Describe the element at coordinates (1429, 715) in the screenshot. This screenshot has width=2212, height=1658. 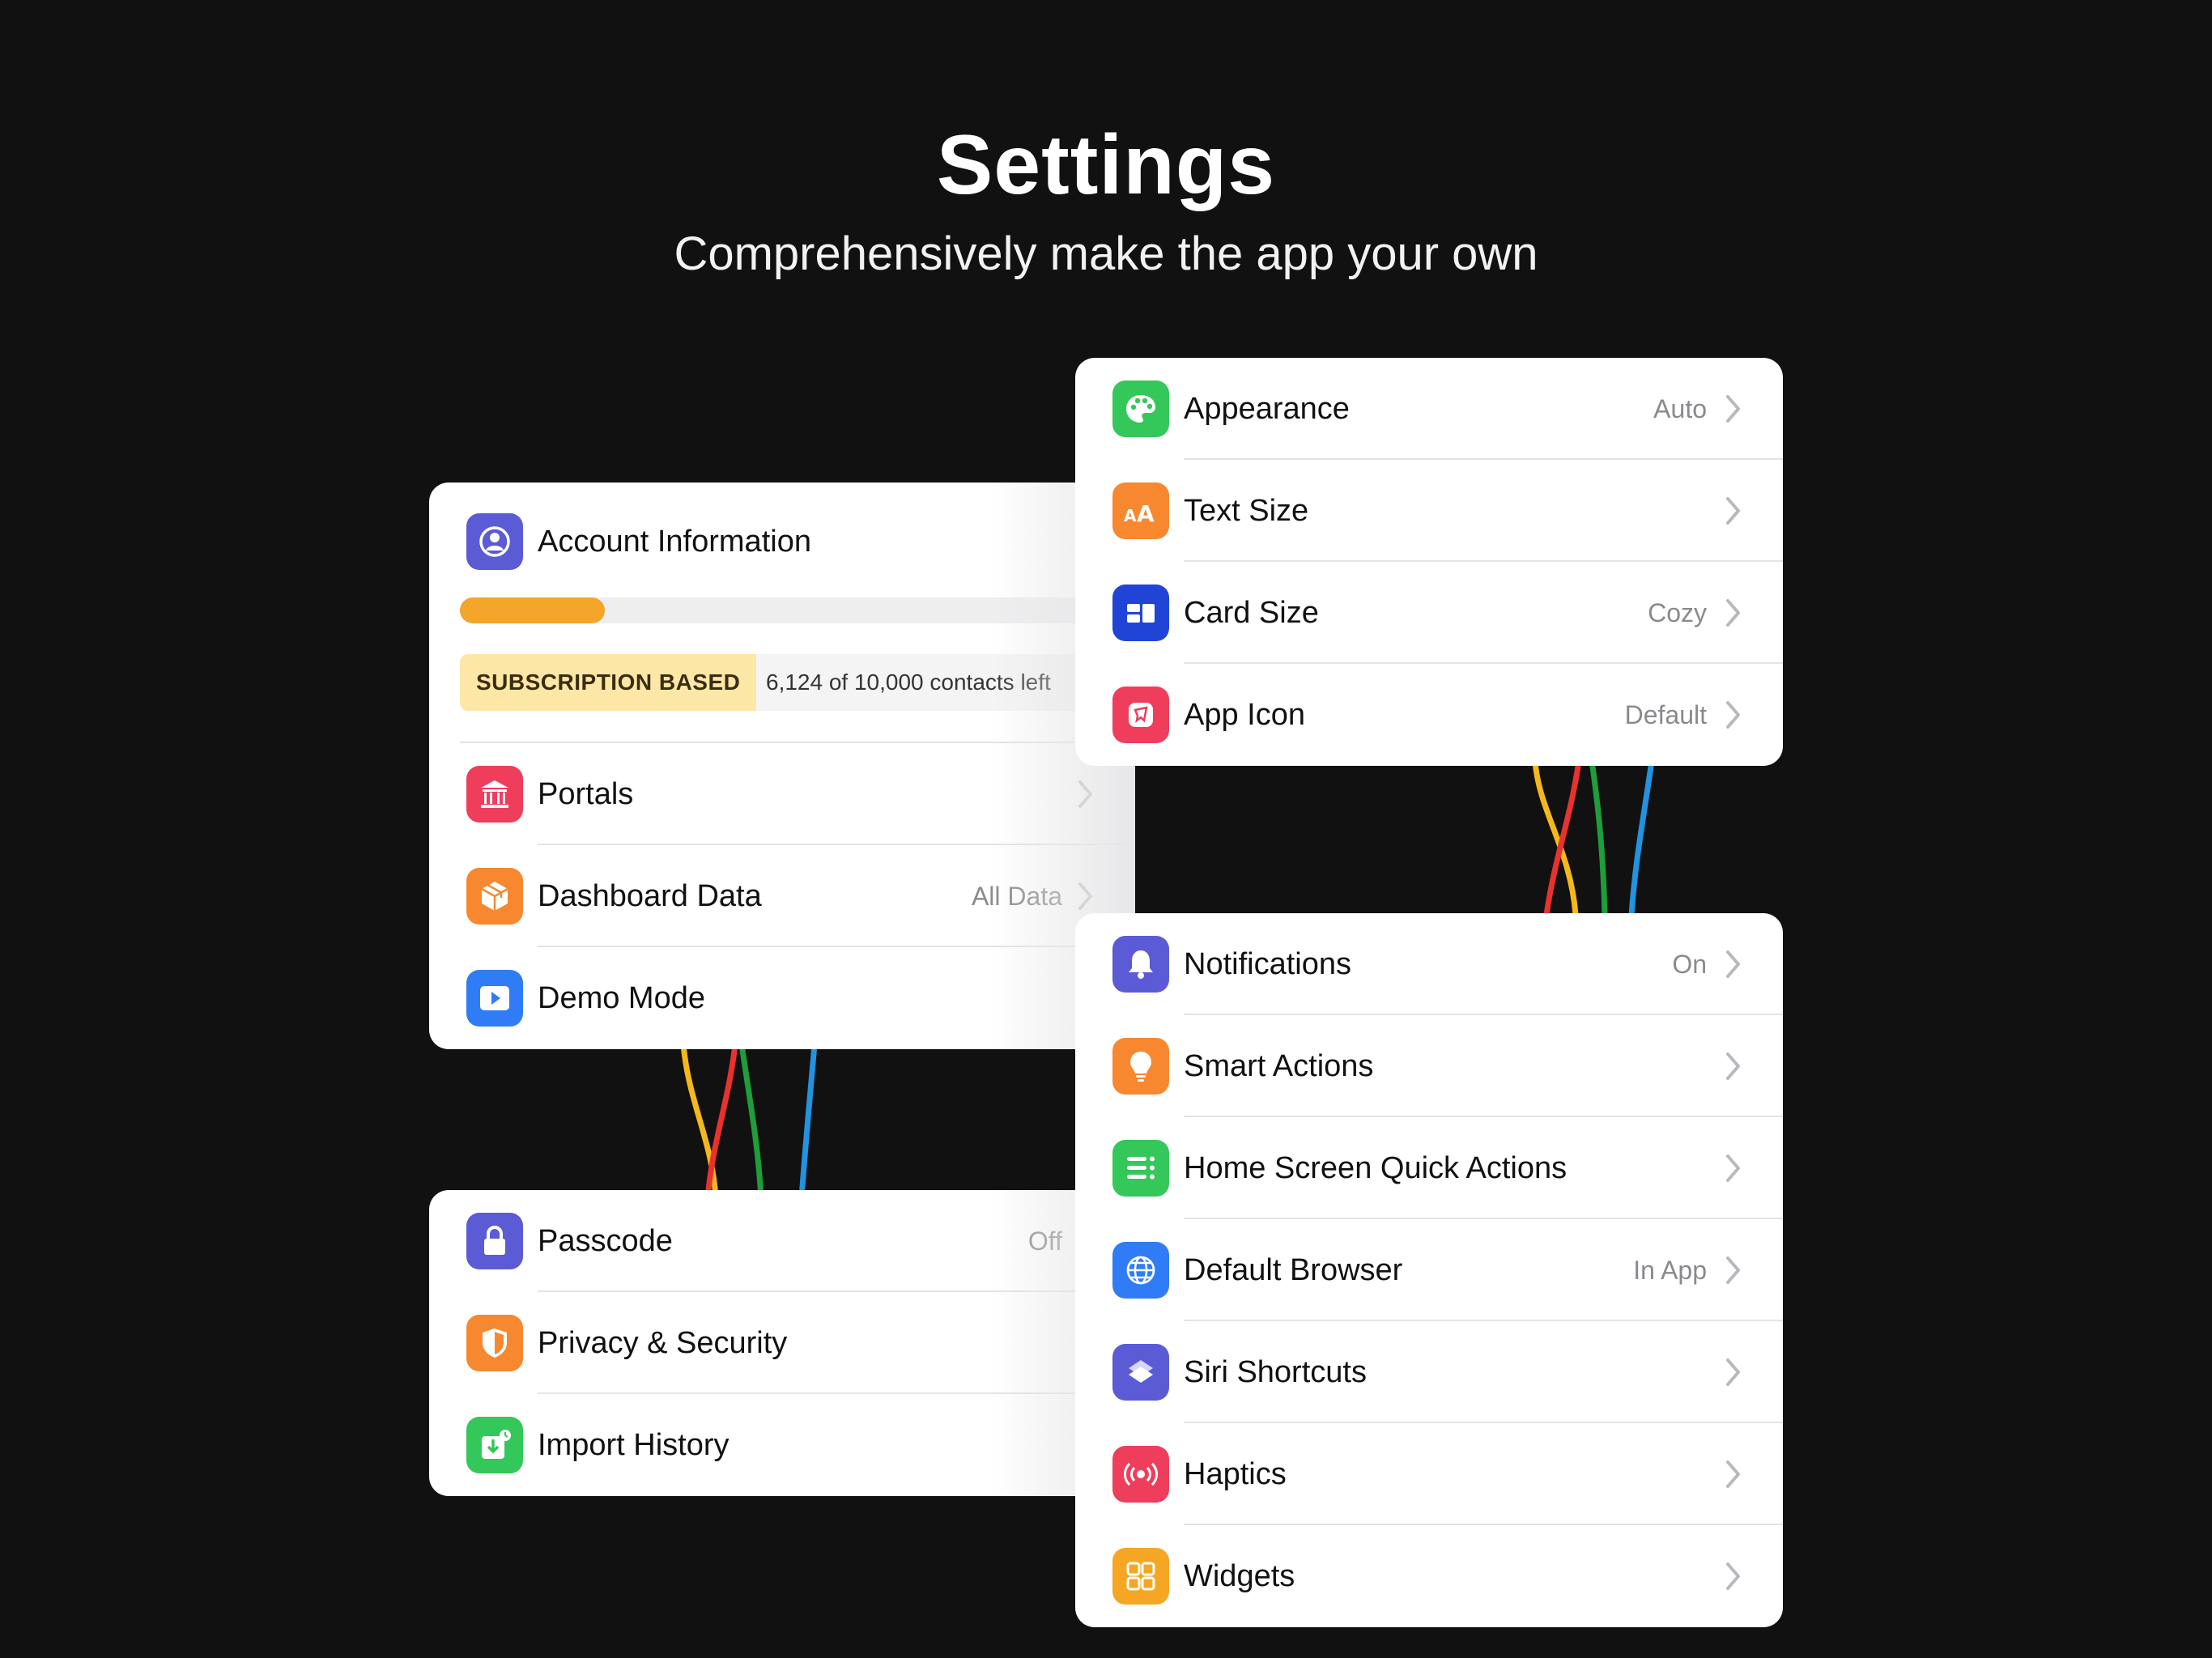
I see `settings-row-app-icon: App Icon Default` at that location.